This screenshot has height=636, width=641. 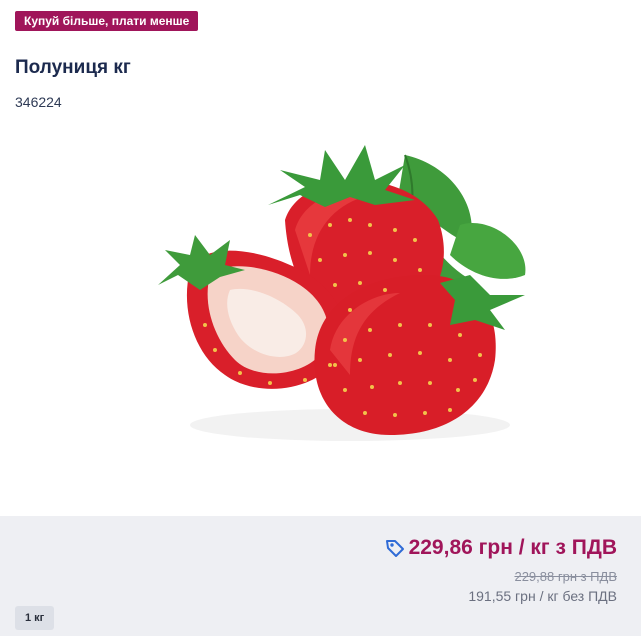 What do you see at coordinates (542, 596) in the screenshot?
I see `price-without-vat: 191,55 грн / кг без ПДВ` at bounding box center [542, 596].